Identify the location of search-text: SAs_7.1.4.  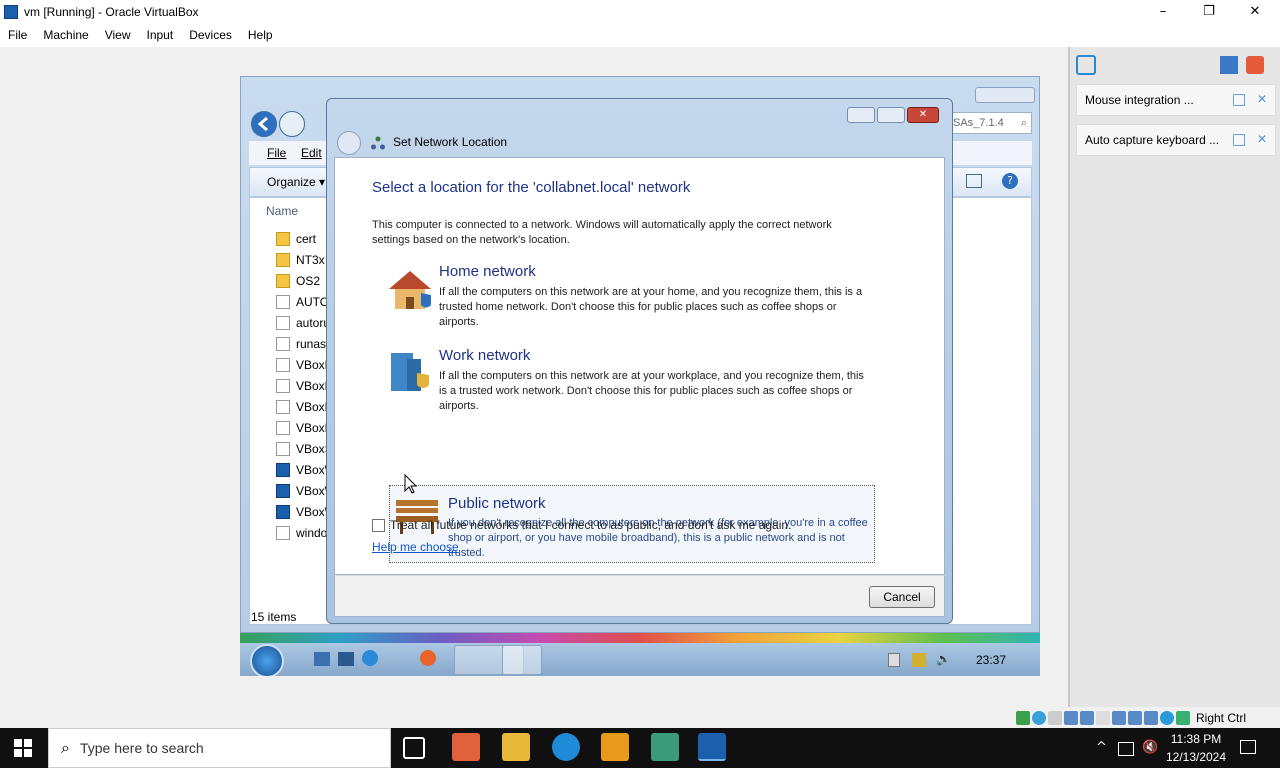
(978, 123).